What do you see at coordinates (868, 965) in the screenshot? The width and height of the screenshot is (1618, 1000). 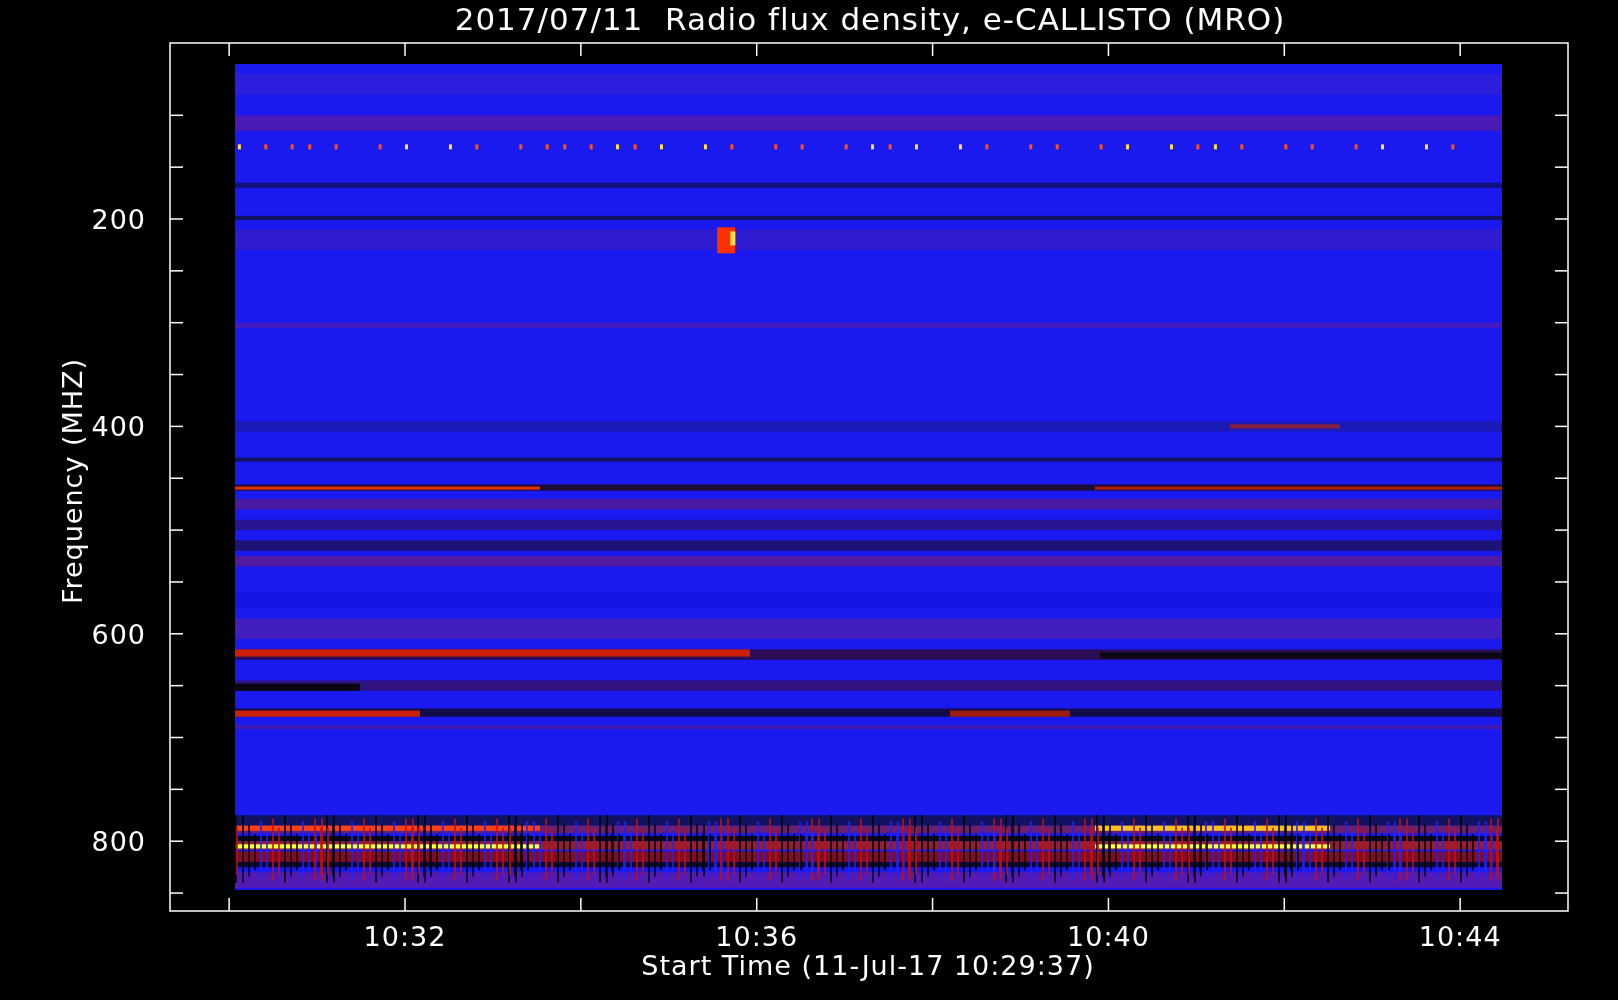 I see `x-axis-label: Start Time (11-Jul-17 10:29:37)` at bounding box center [868, 965].